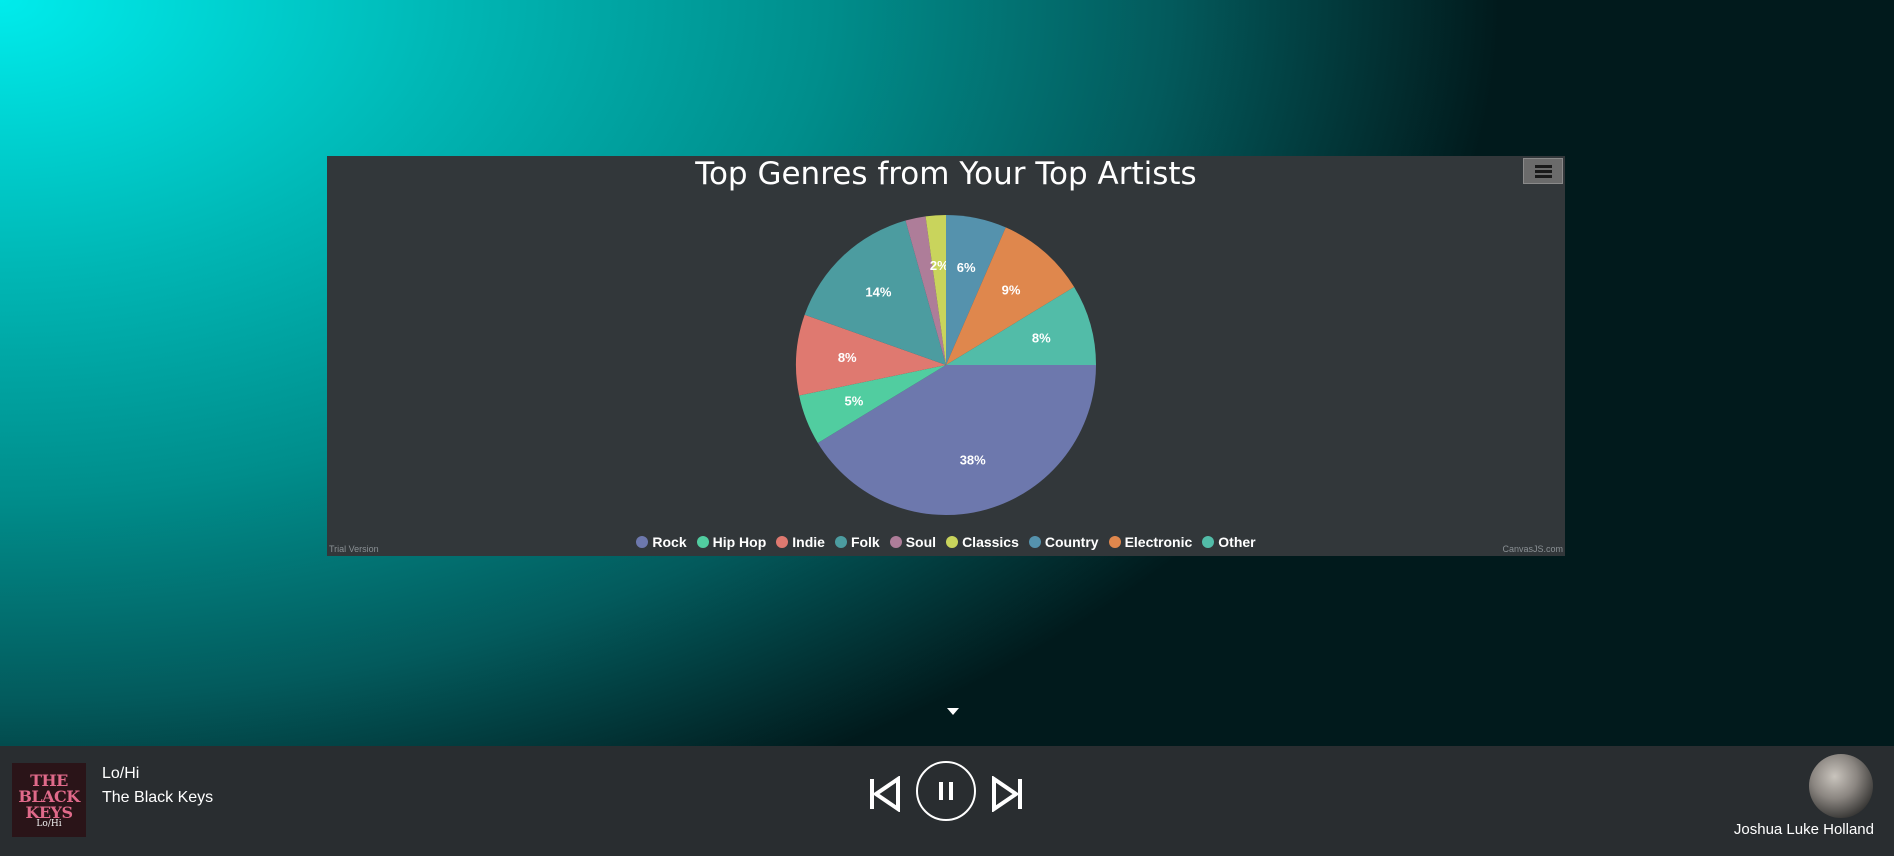 The height and width of the screenshot is (856, 1894). I want to click on pause-icon, so click(946, 791).